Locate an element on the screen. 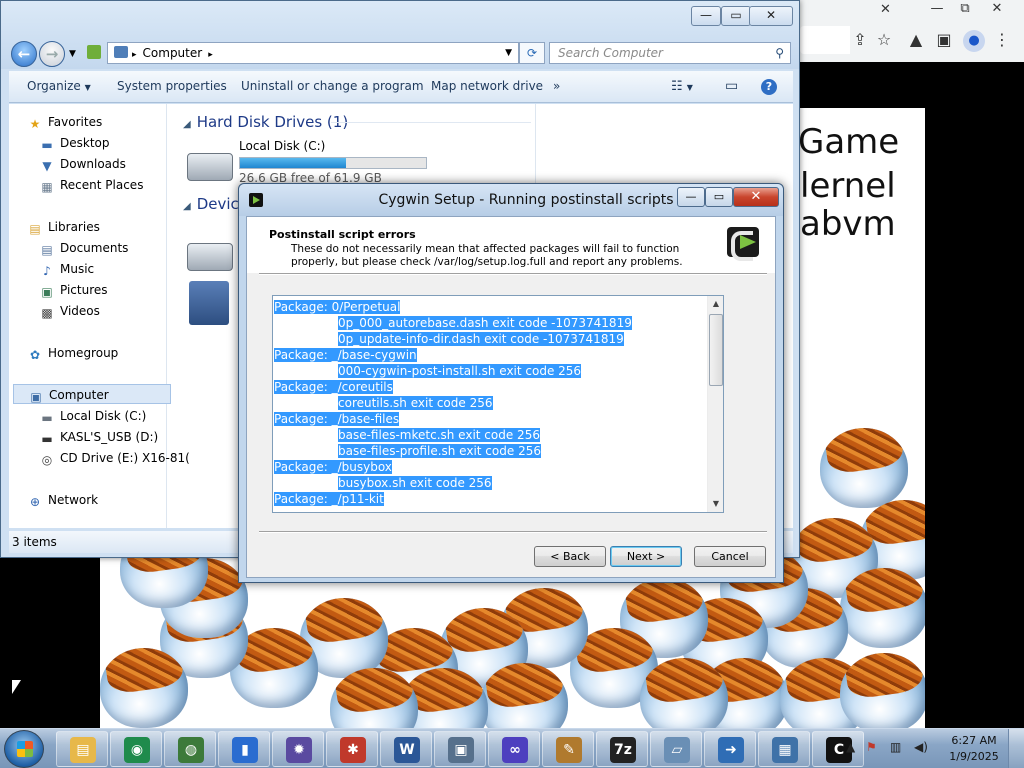  address-dropdown-icon: ▼ is located at coordinates (508, 53).